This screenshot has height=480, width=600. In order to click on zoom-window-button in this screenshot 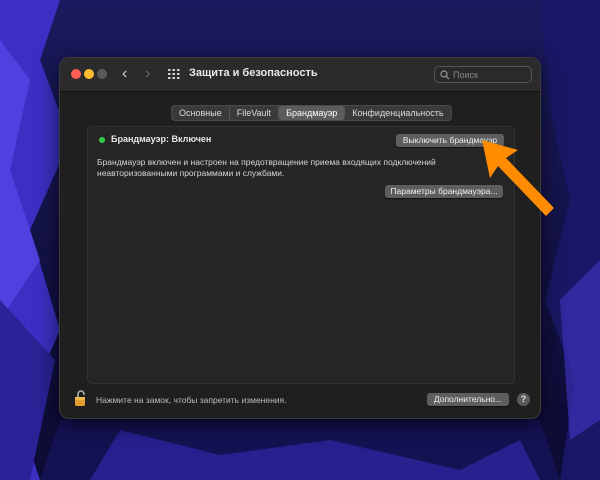, I will do `click(102, 74)`.